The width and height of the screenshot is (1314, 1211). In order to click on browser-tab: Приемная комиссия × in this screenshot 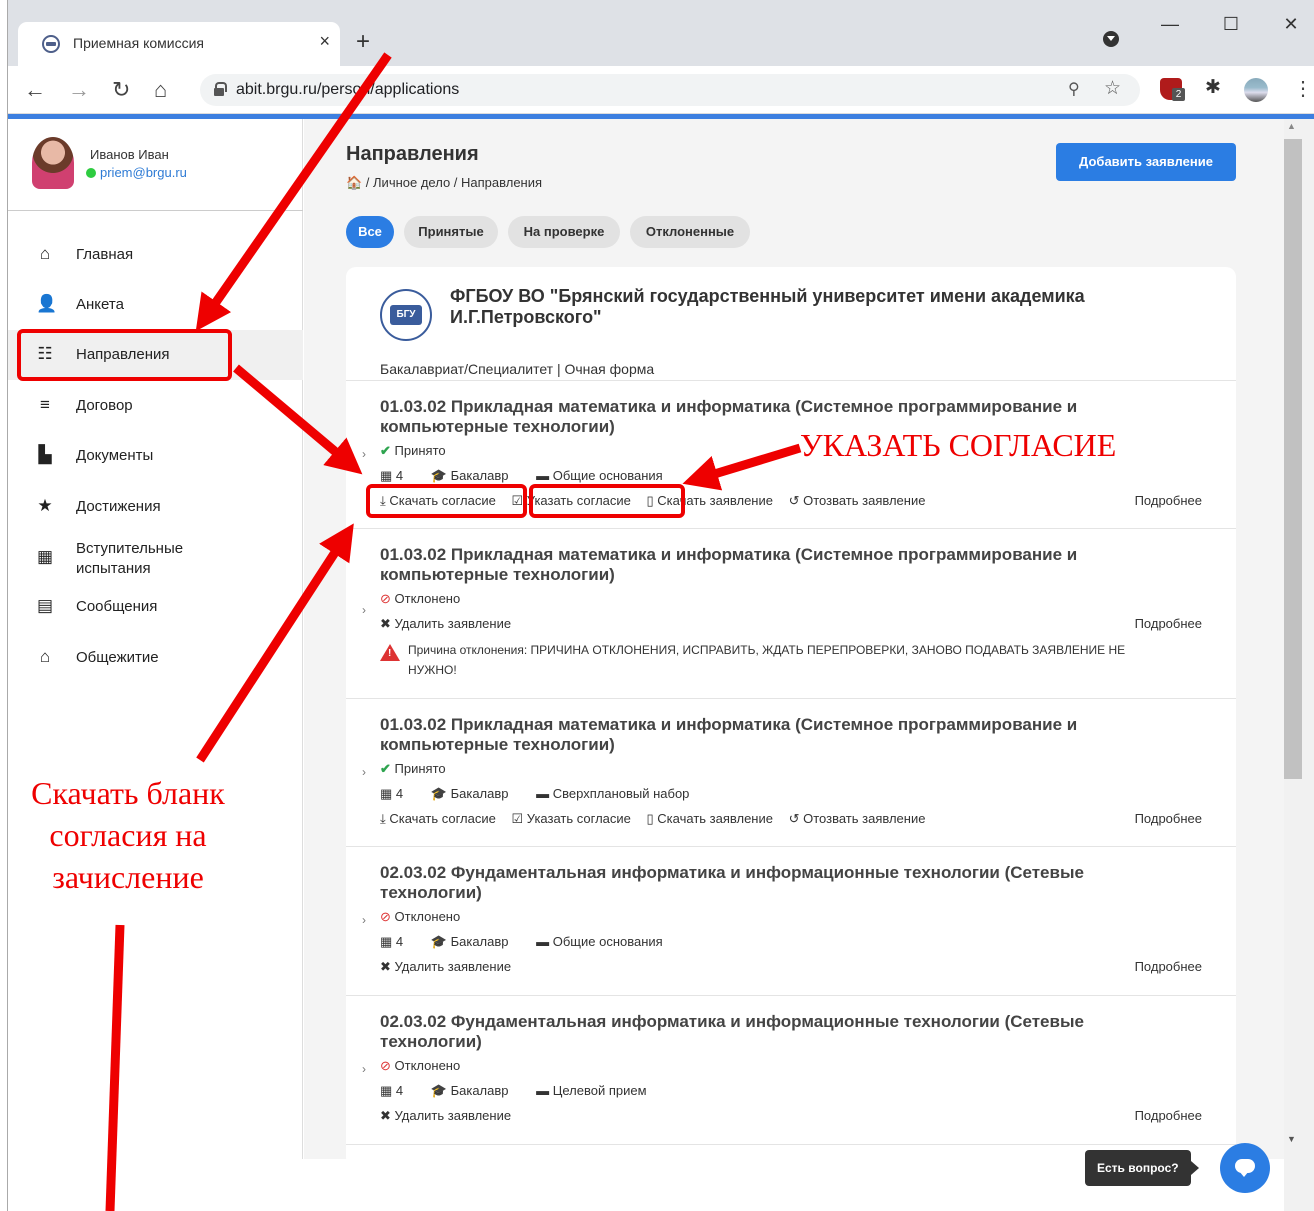, I will do `click(179, 44)`.